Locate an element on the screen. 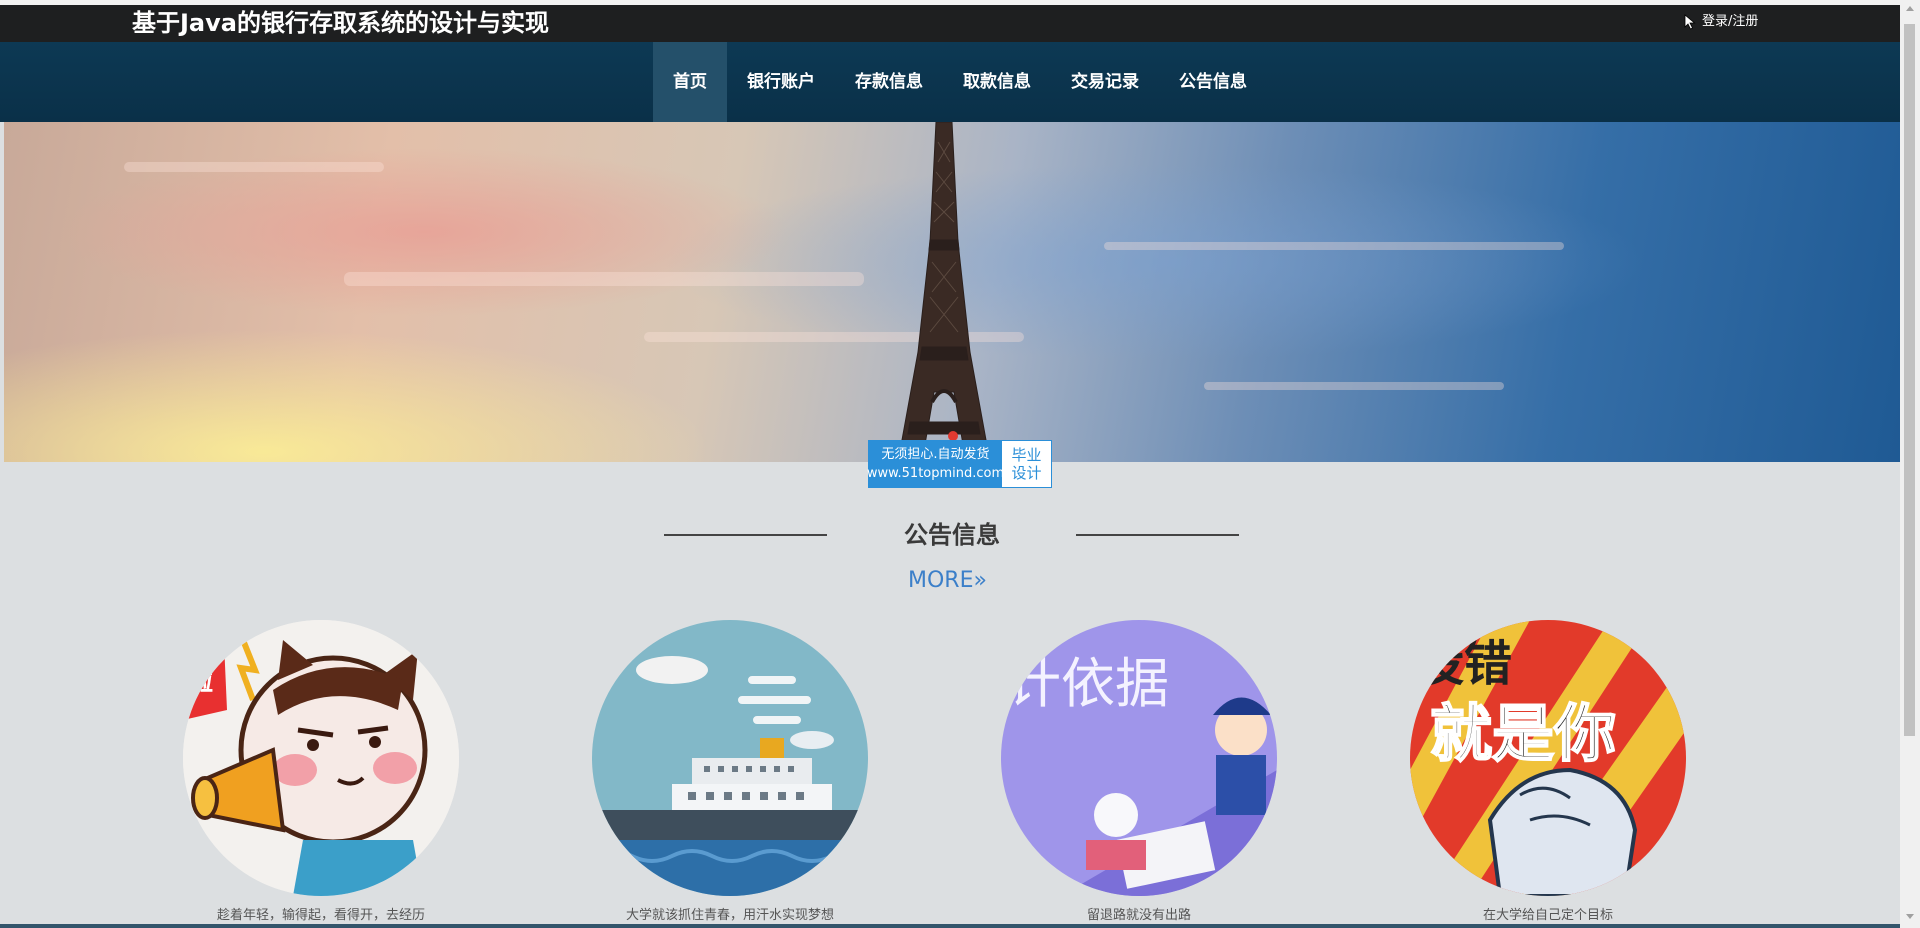 The image size is (1920, 928). section-title-rule-right is located at coordinates (1157, 535).